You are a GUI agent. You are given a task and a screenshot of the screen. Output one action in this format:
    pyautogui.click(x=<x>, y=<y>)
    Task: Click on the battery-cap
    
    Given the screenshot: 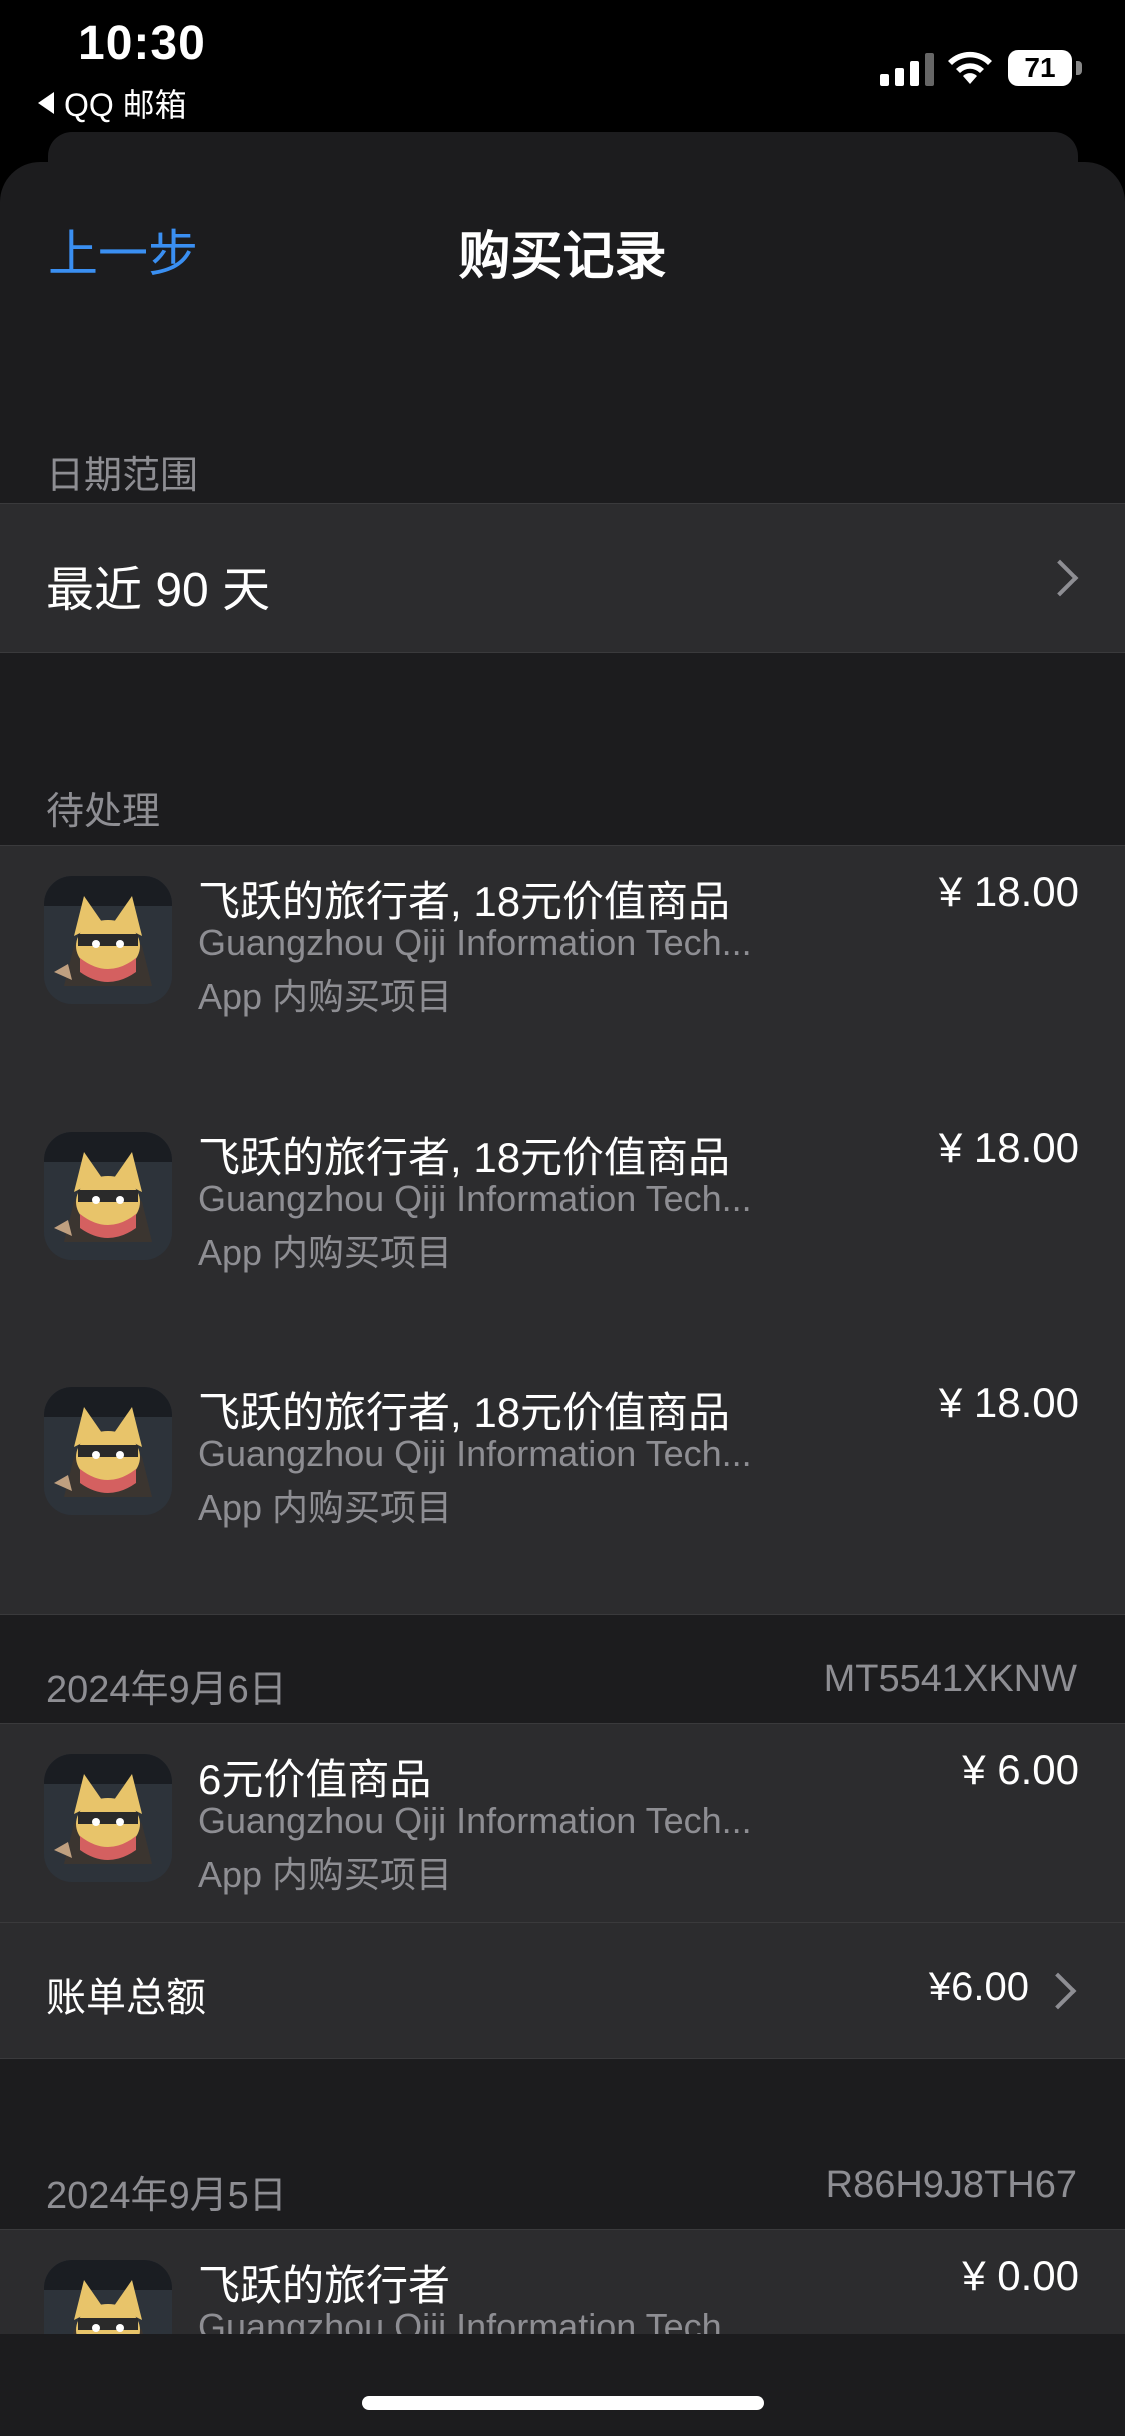 What is the action you would take?
    pyautogui.click(x=1079, y=68)
    